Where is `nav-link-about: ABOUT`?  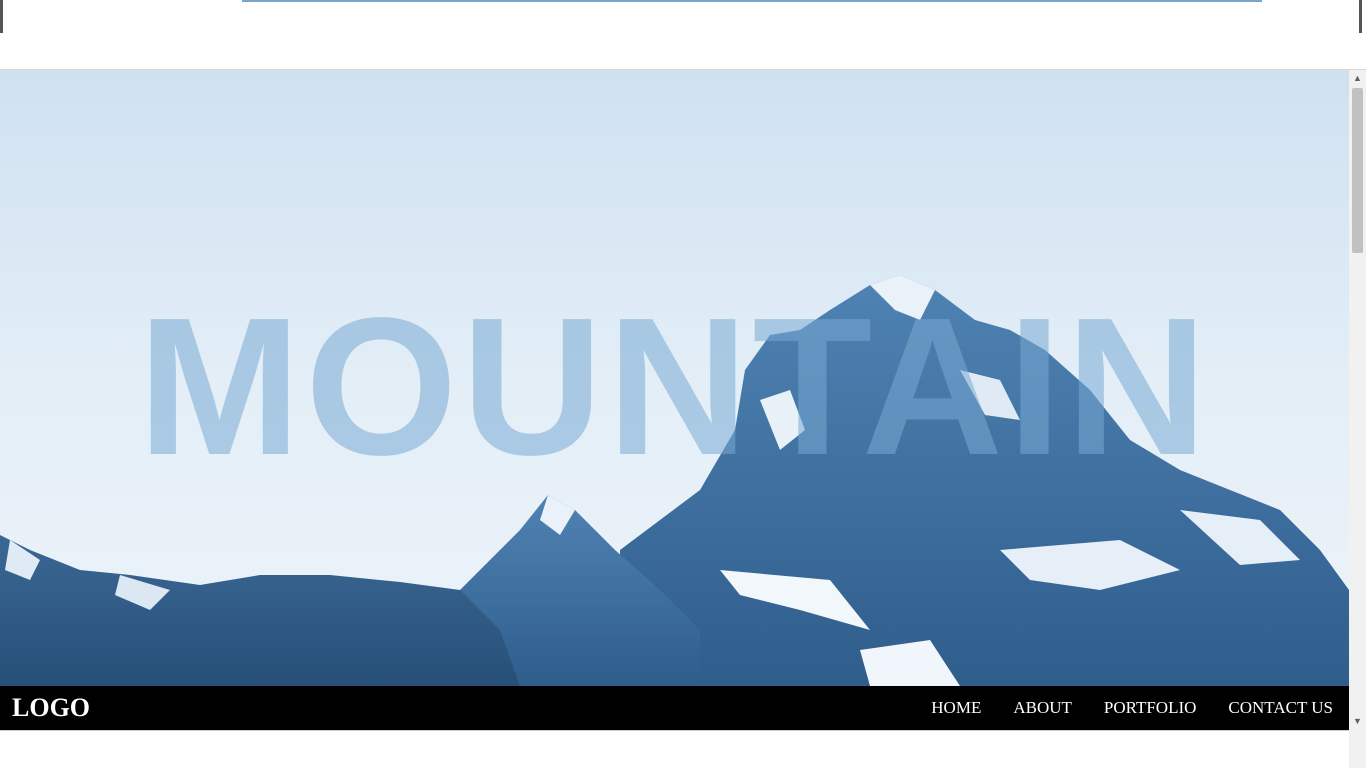 nav-link-about: ABOUT is located at coordinates (1042, 708).